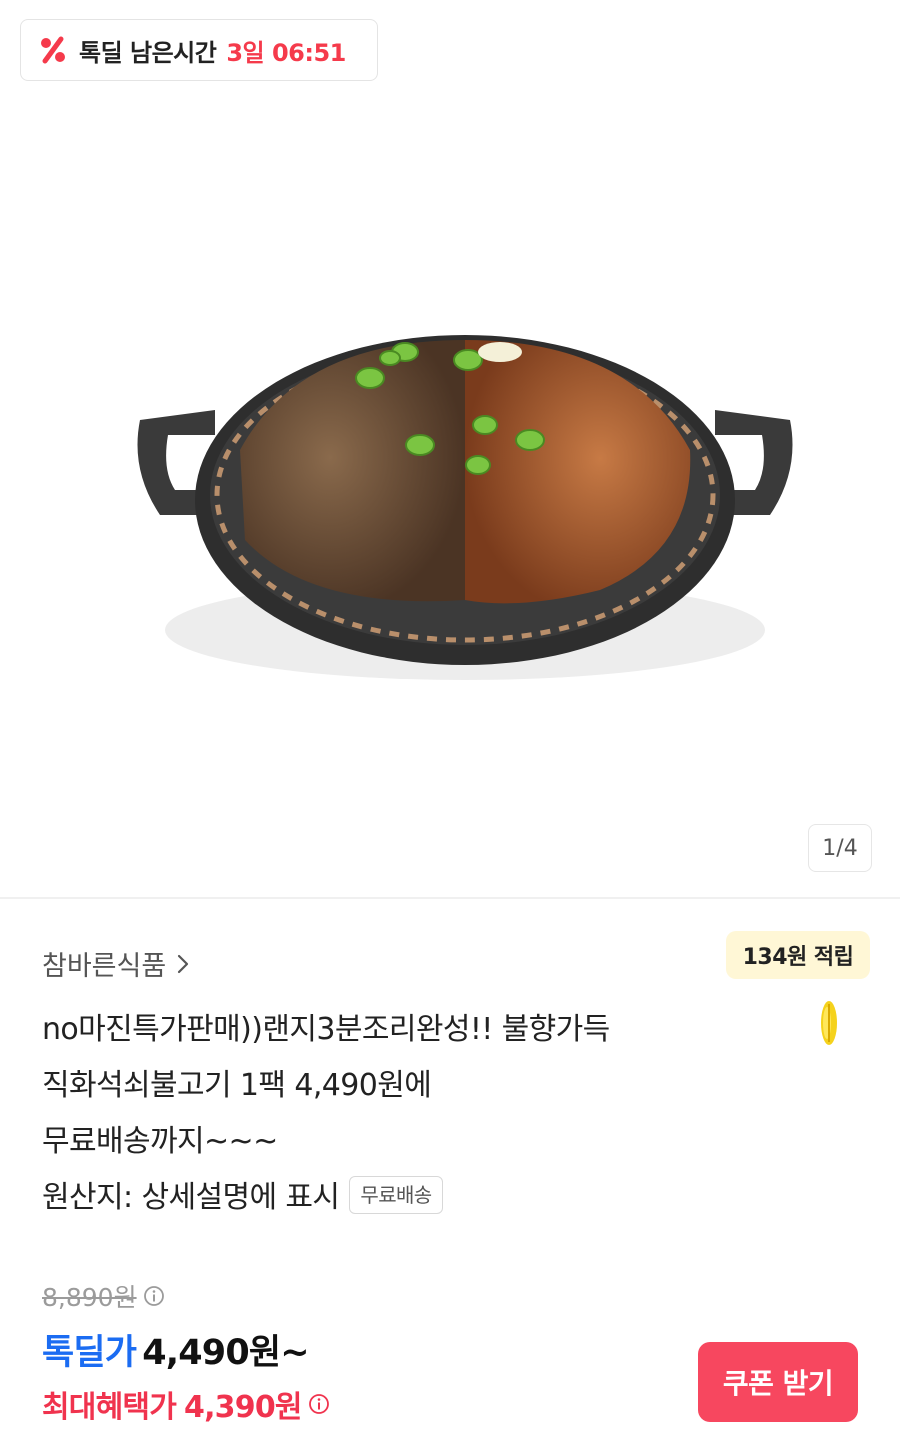 This screenshot has height=1433, width=900. I want to click on free-shipping-badge: 무료배송, so click(396, 1194).